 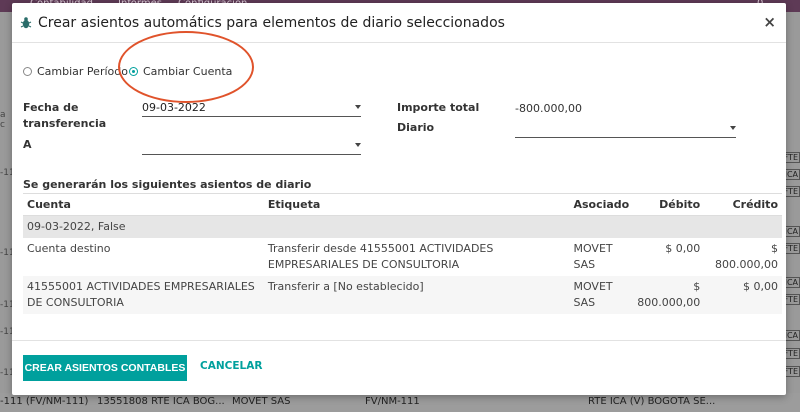 I want to click on cancel-button: CANCELAR, so click(x=231, y=366).